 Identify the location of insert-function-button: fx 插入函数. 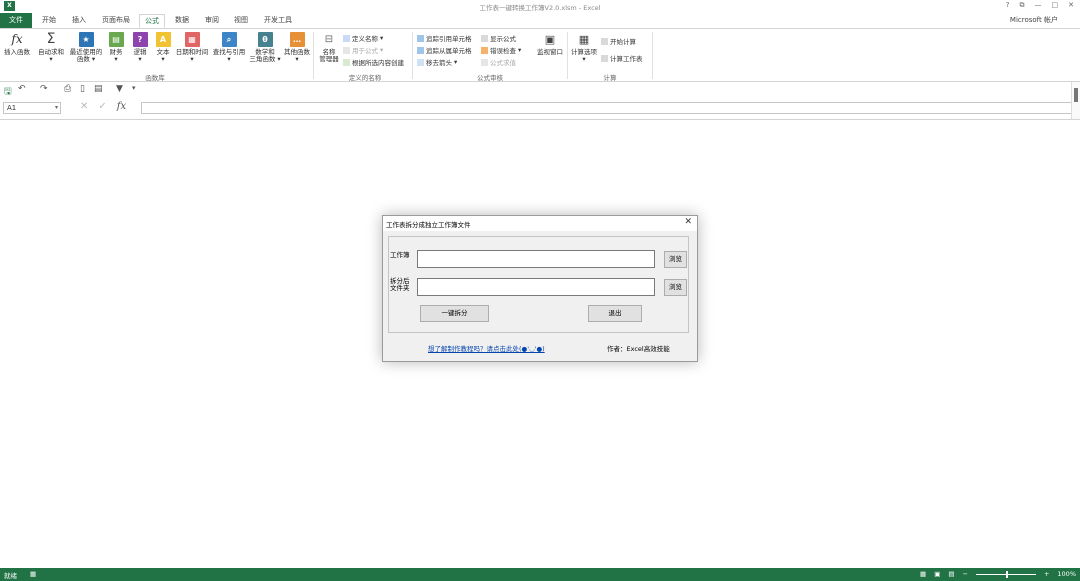
(17, 44).